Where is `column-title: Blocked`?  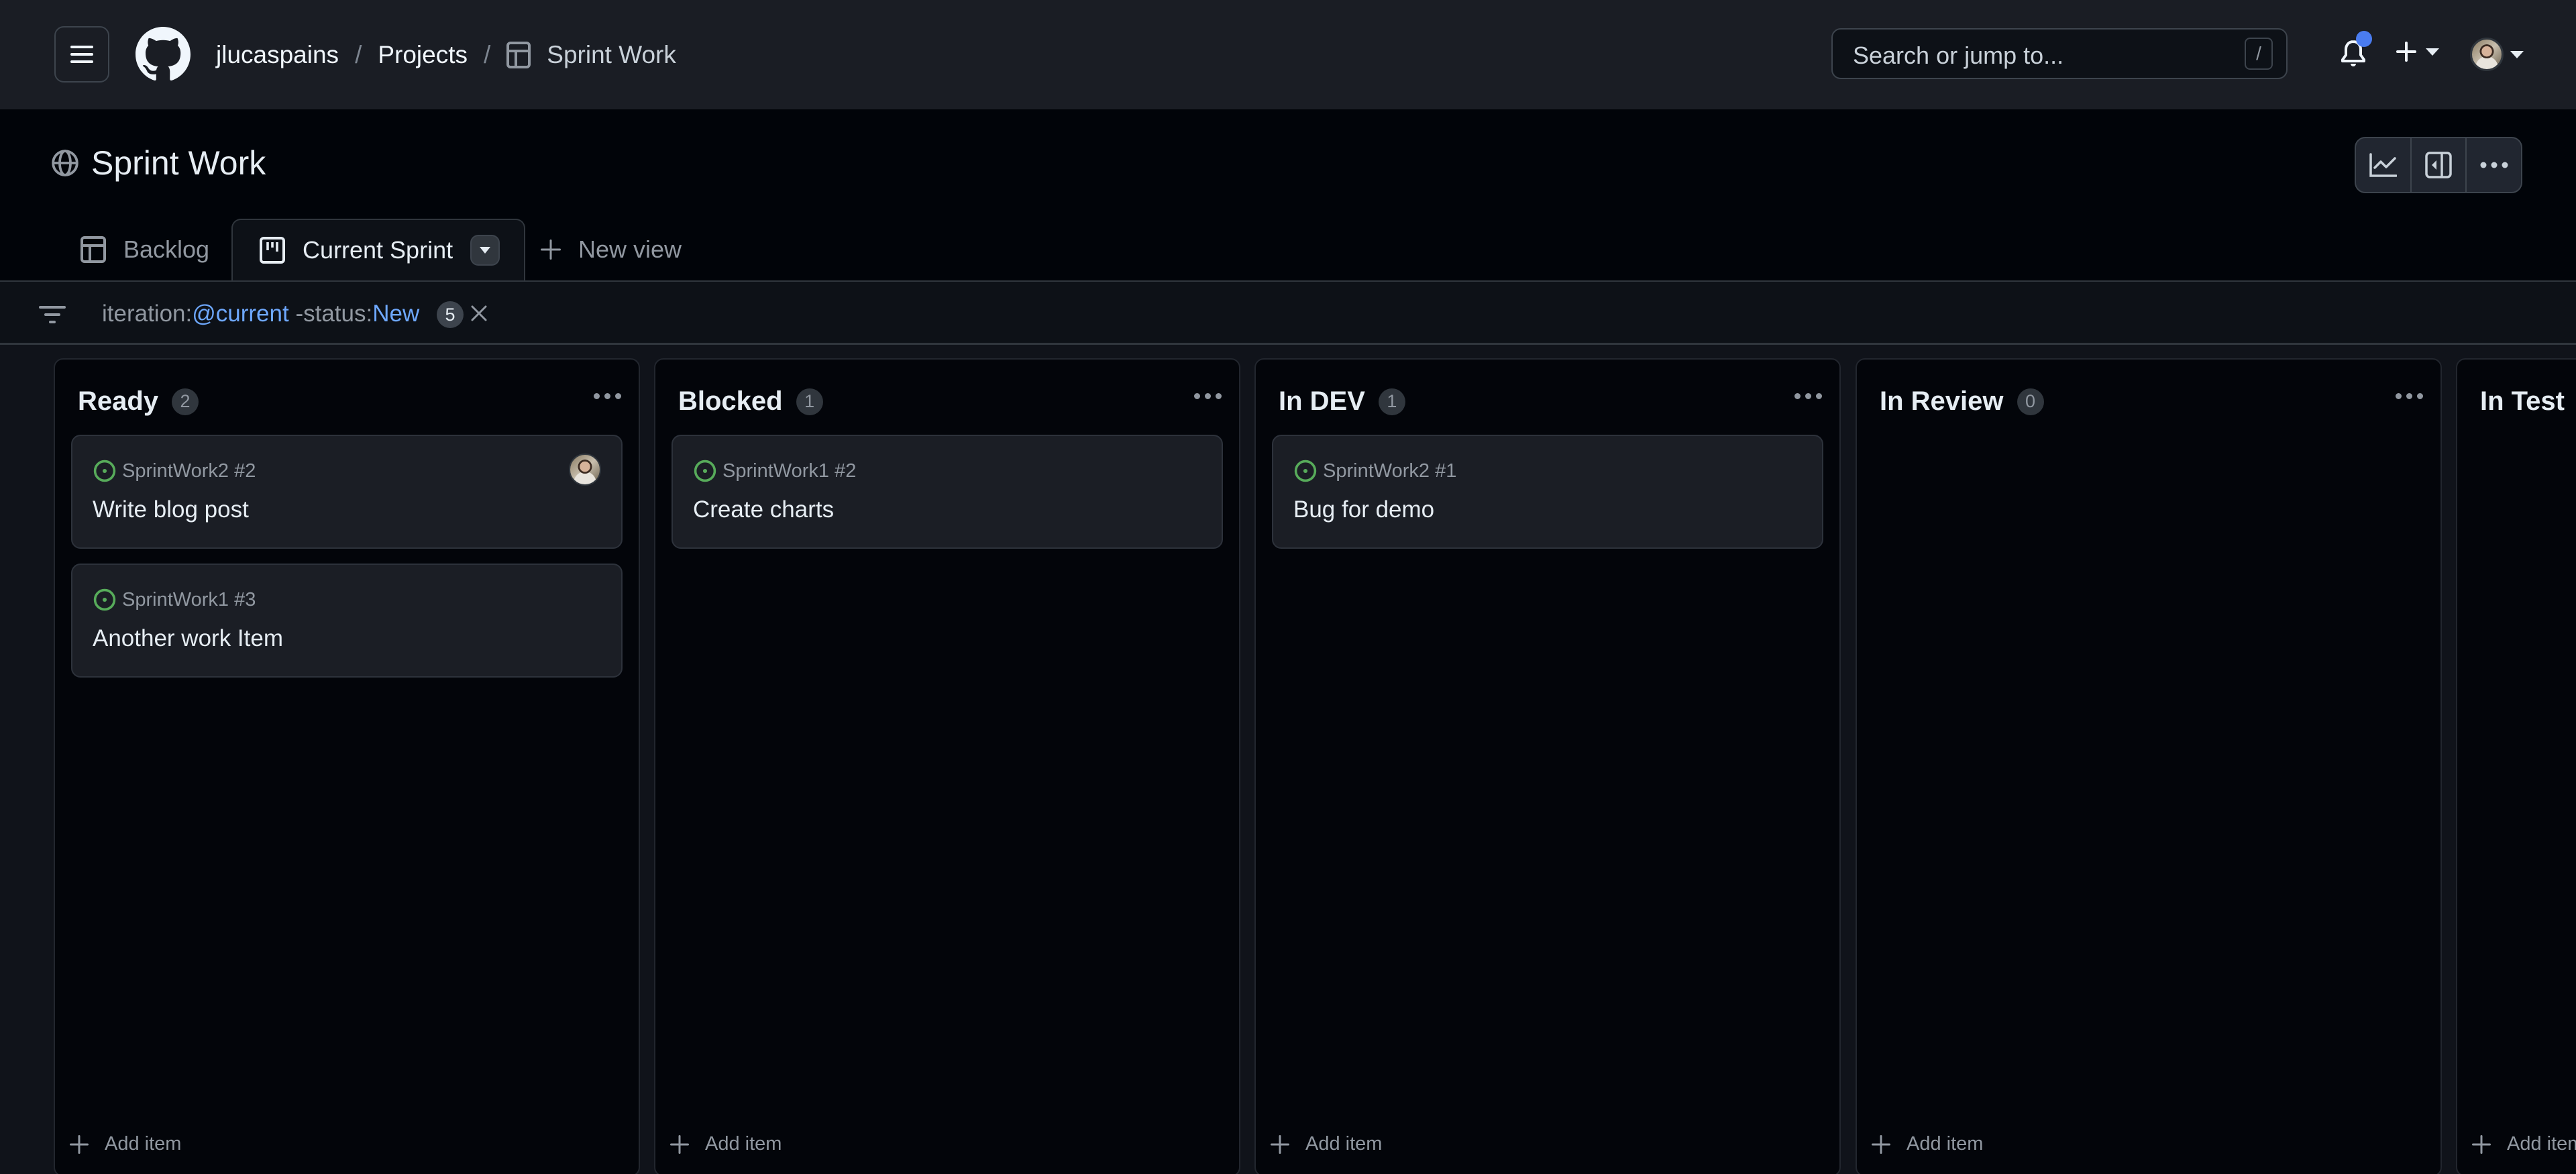 column-title: Blocked is located at coordinates (730, 401).